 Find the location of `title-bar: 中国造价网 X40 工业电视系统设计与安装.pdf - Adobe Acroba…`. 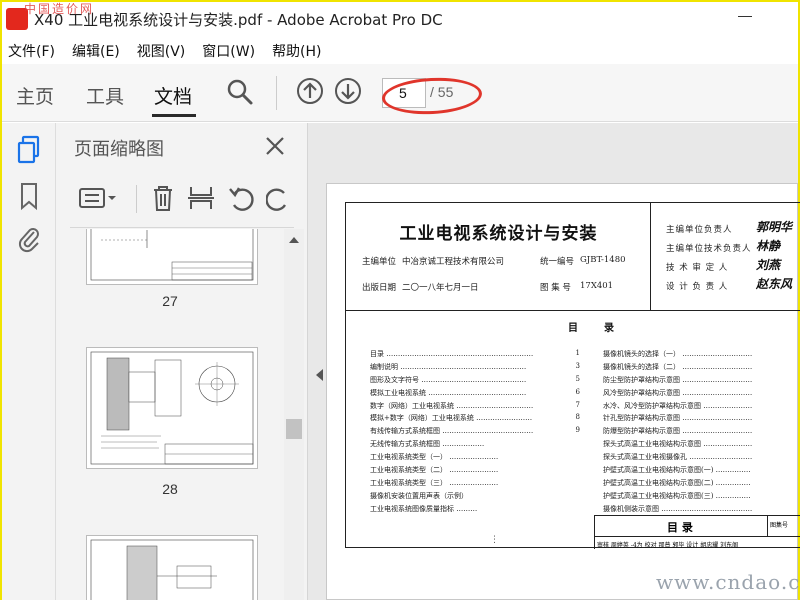

title-bar: 中国造价网 X40 工业电视系统设计与安装.pdf - Adobe Acroba… is located at coordinates (400, 19).